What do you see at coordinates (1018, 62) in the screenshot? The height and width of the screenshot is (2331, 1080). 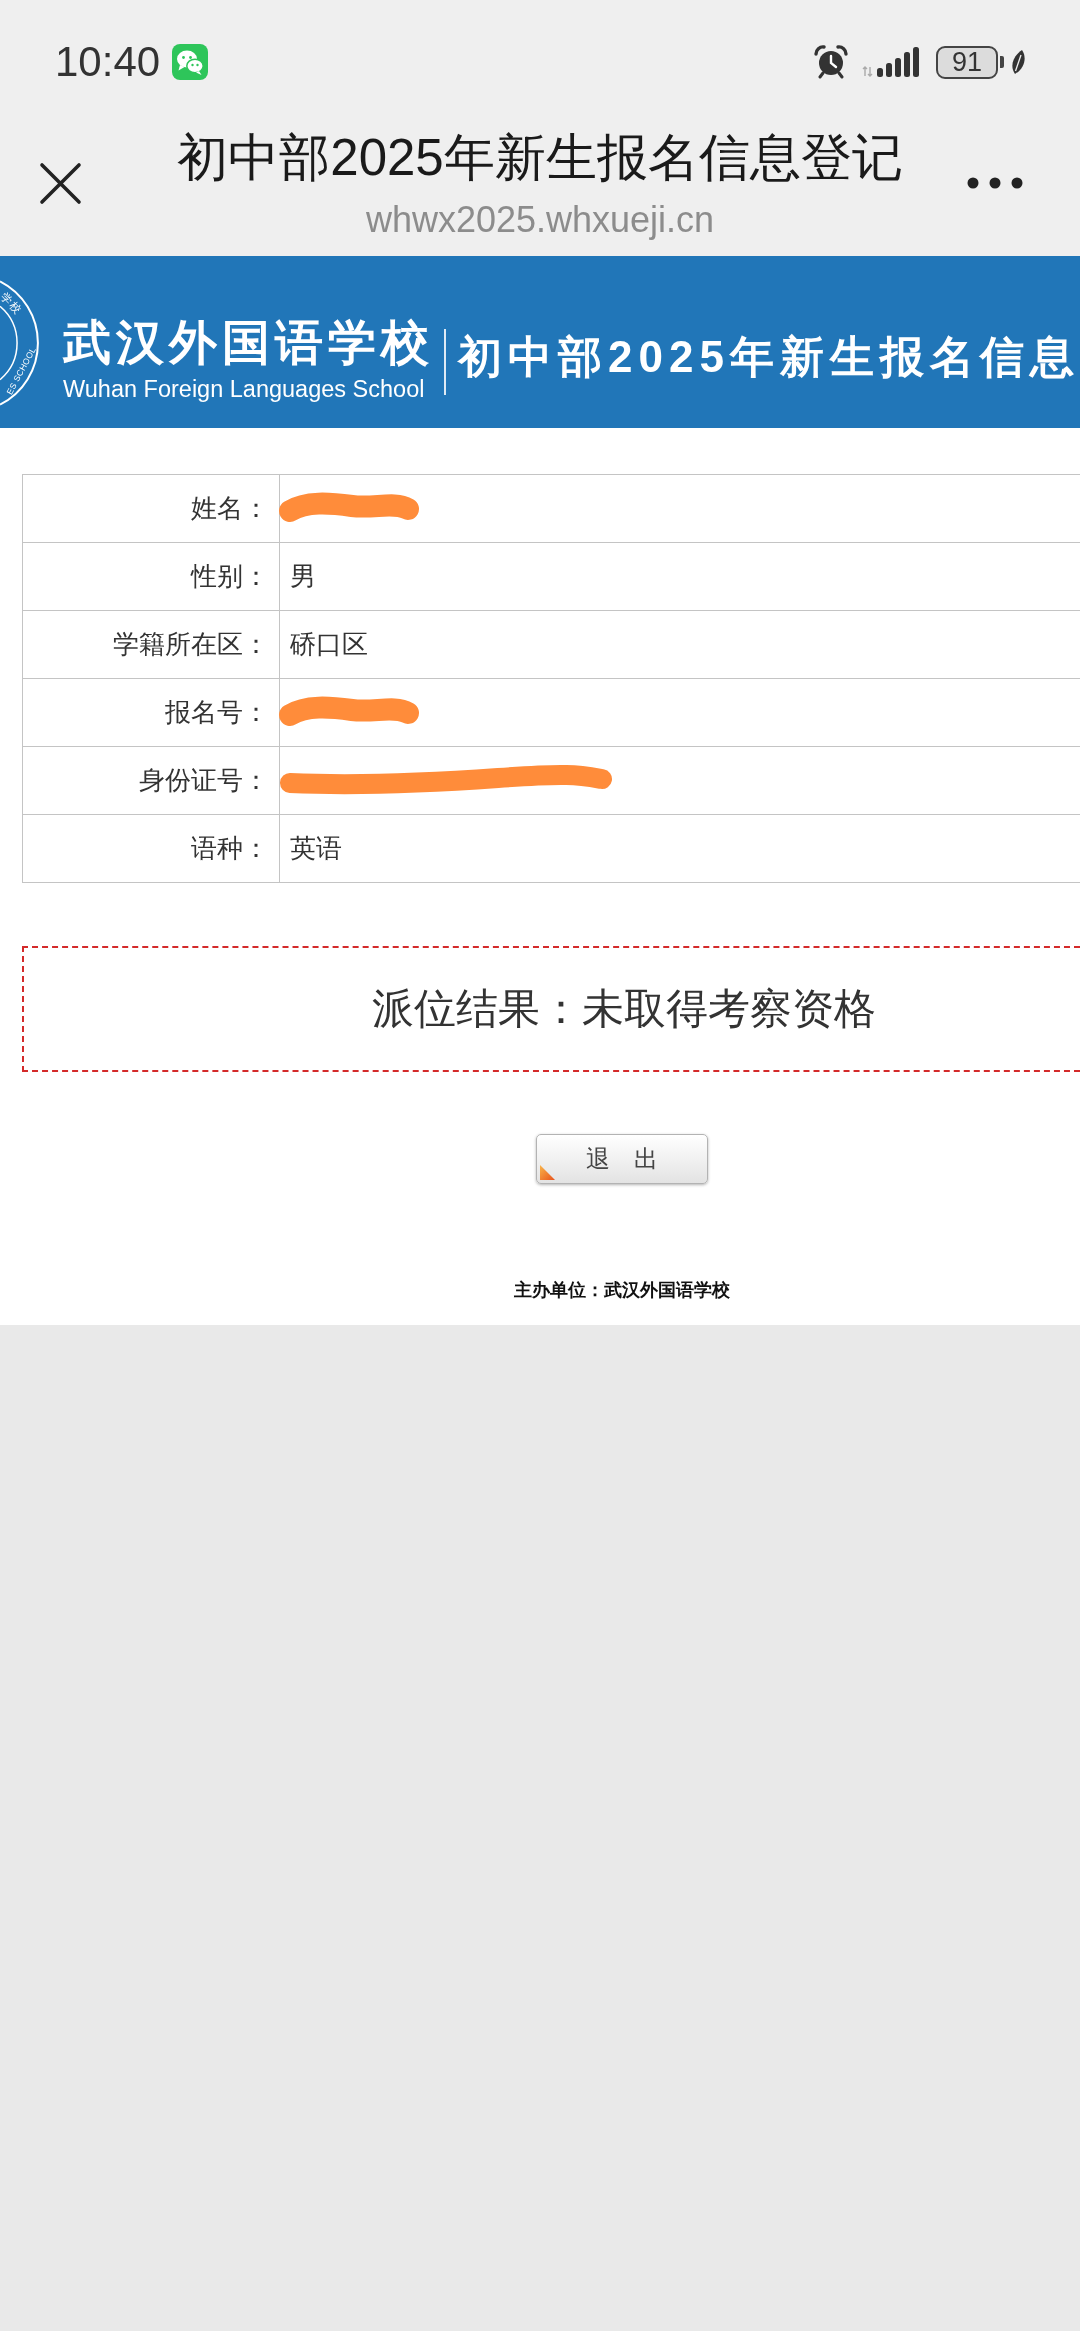 I see `leaf-icon` at bounding box center [1018, 62].